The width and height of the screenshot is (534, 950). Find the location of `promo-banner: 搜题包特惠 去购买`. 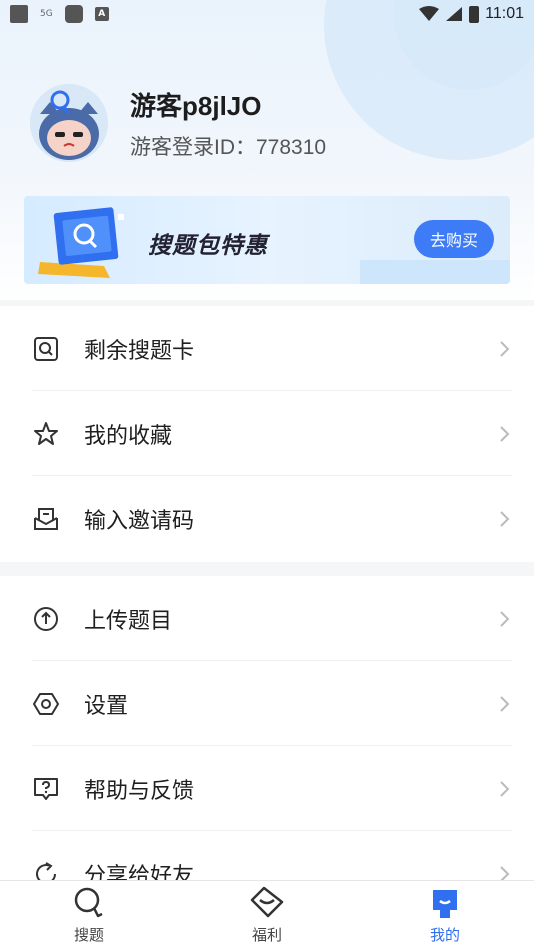

promo-banner: 搜题包特惠 去购买 is located at coordinates (267, 240).